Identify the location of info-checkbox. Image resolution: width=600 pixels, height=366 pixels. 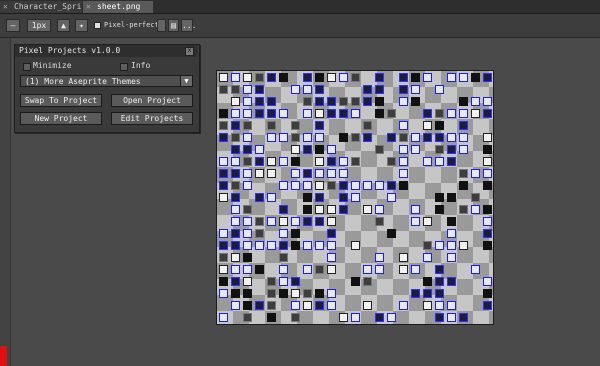
(124, 67).